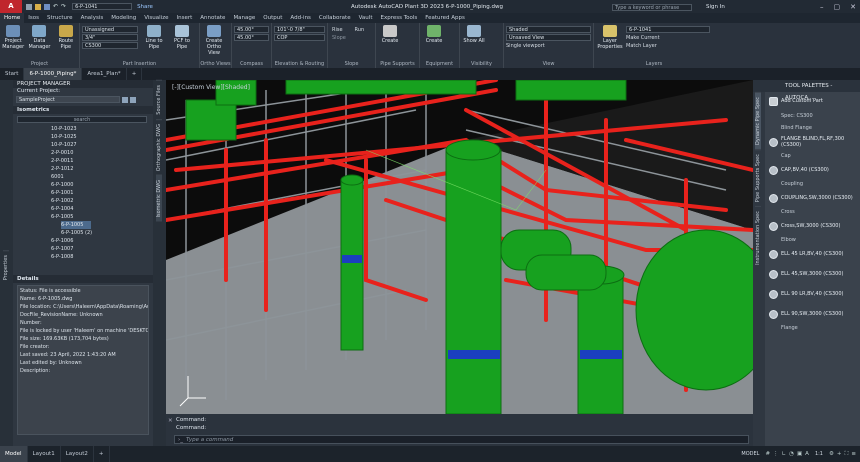  I want to click on doc-tab-piping: 6-P-1000_Piping*, so click(53, 74).